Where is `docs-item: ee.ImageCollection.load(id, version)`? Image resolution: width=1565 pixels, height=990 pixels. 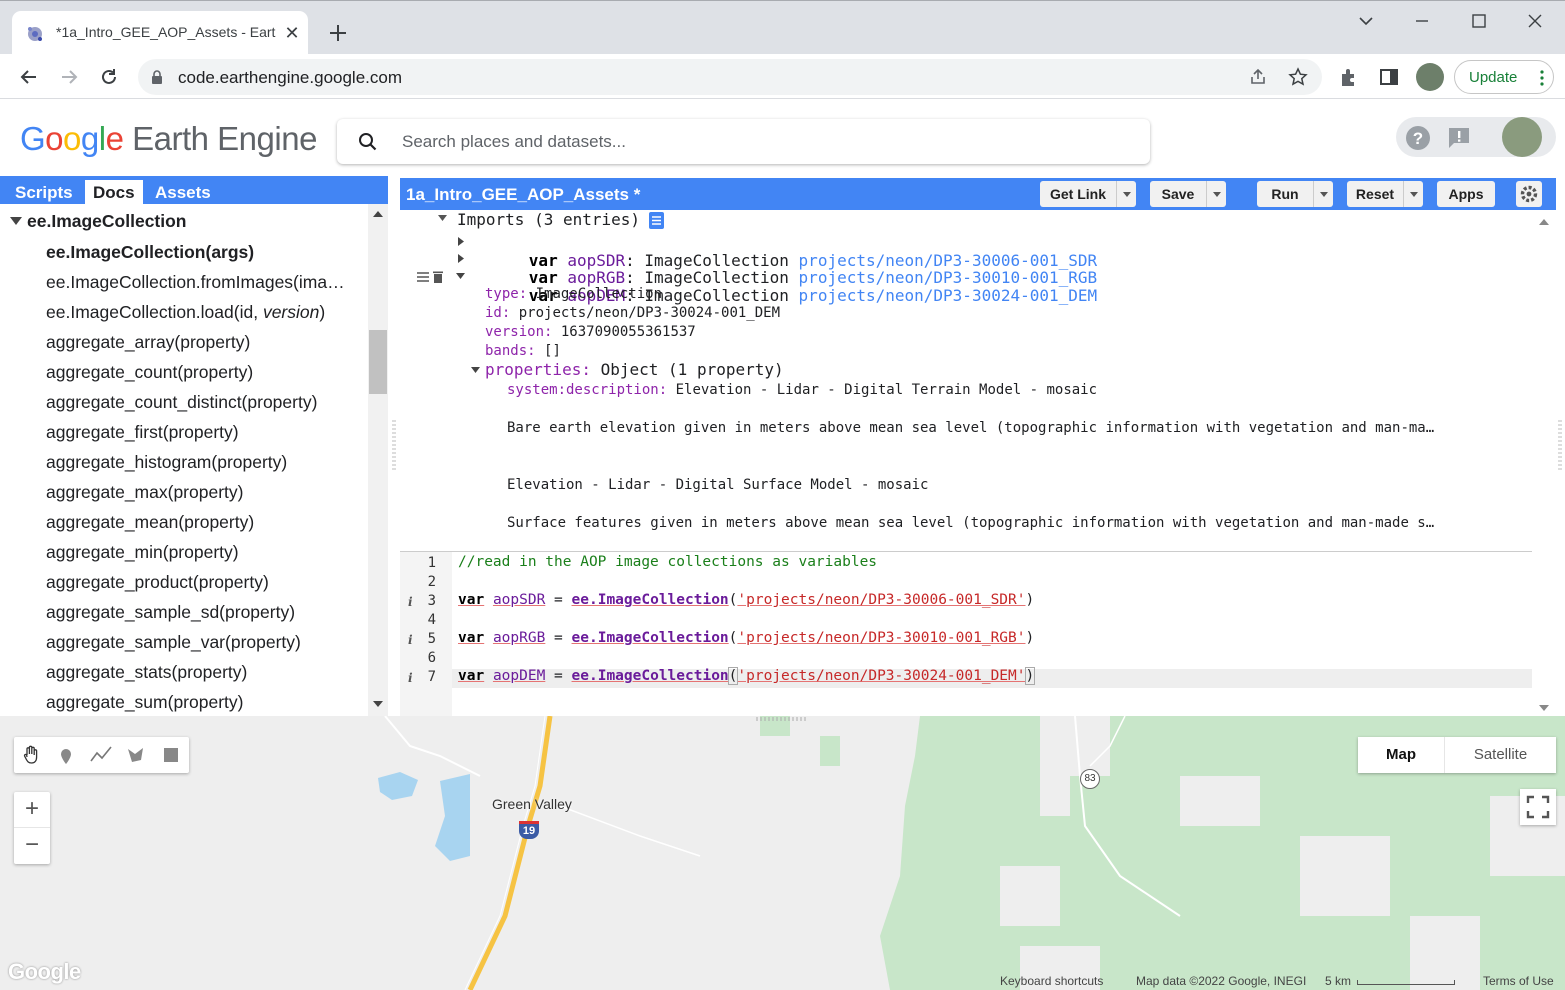 docs-item: ee.ImageCollection.load(id, version) is located at coordinates (185, 312).